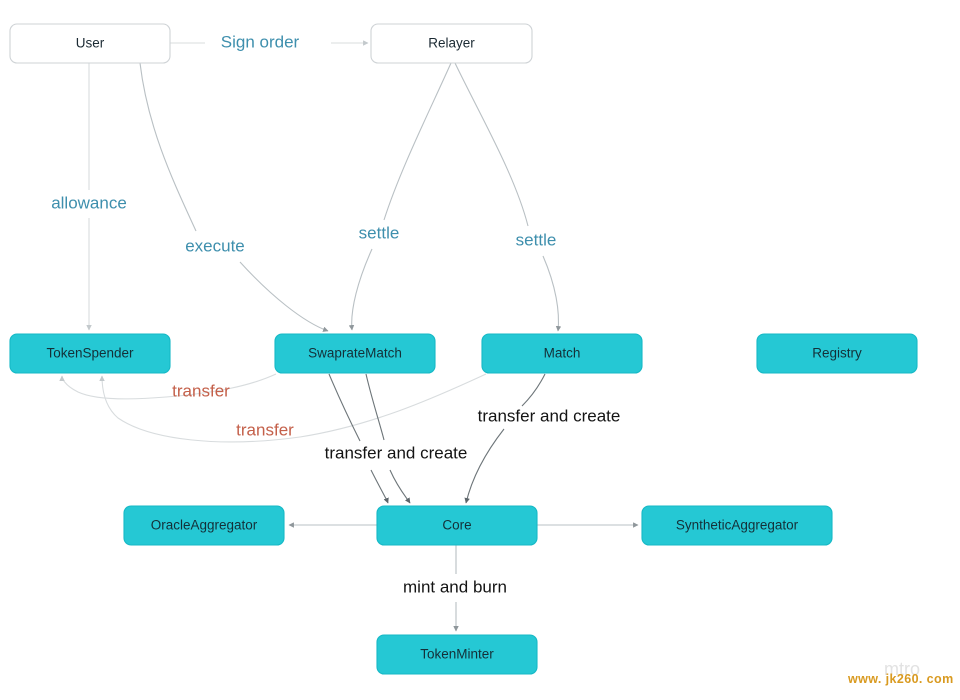 Image resolution: width=960 pixels, height=700 pixels. What do you see at coordinates (536, 239) in the screenshot?
I see `edge-label-settle-match: settle` at bounding box center [536, 239].